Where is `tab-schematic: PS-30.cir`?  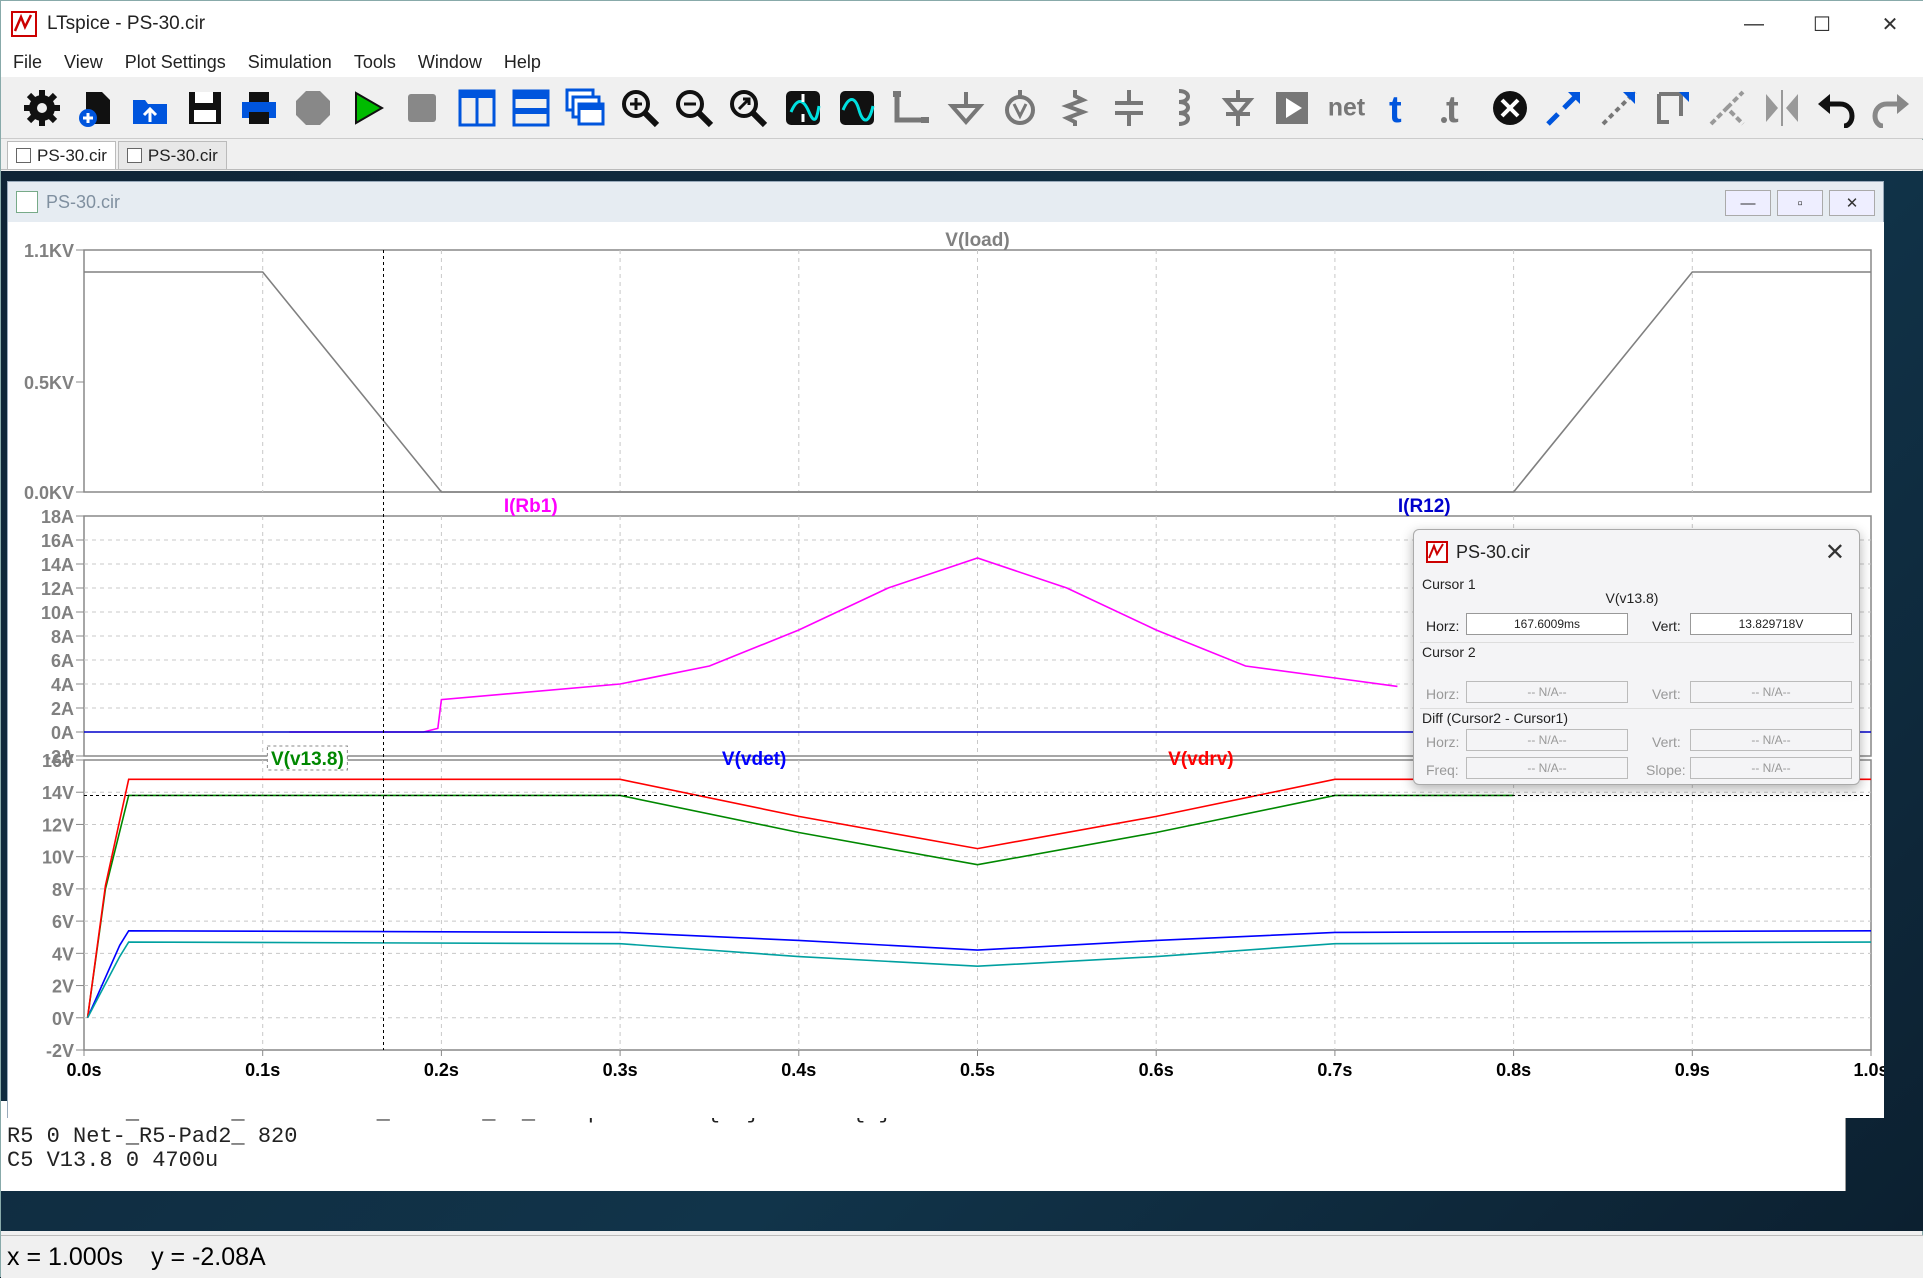 tab-schematic: PS-30.cir is located at coordinates (172, 155).